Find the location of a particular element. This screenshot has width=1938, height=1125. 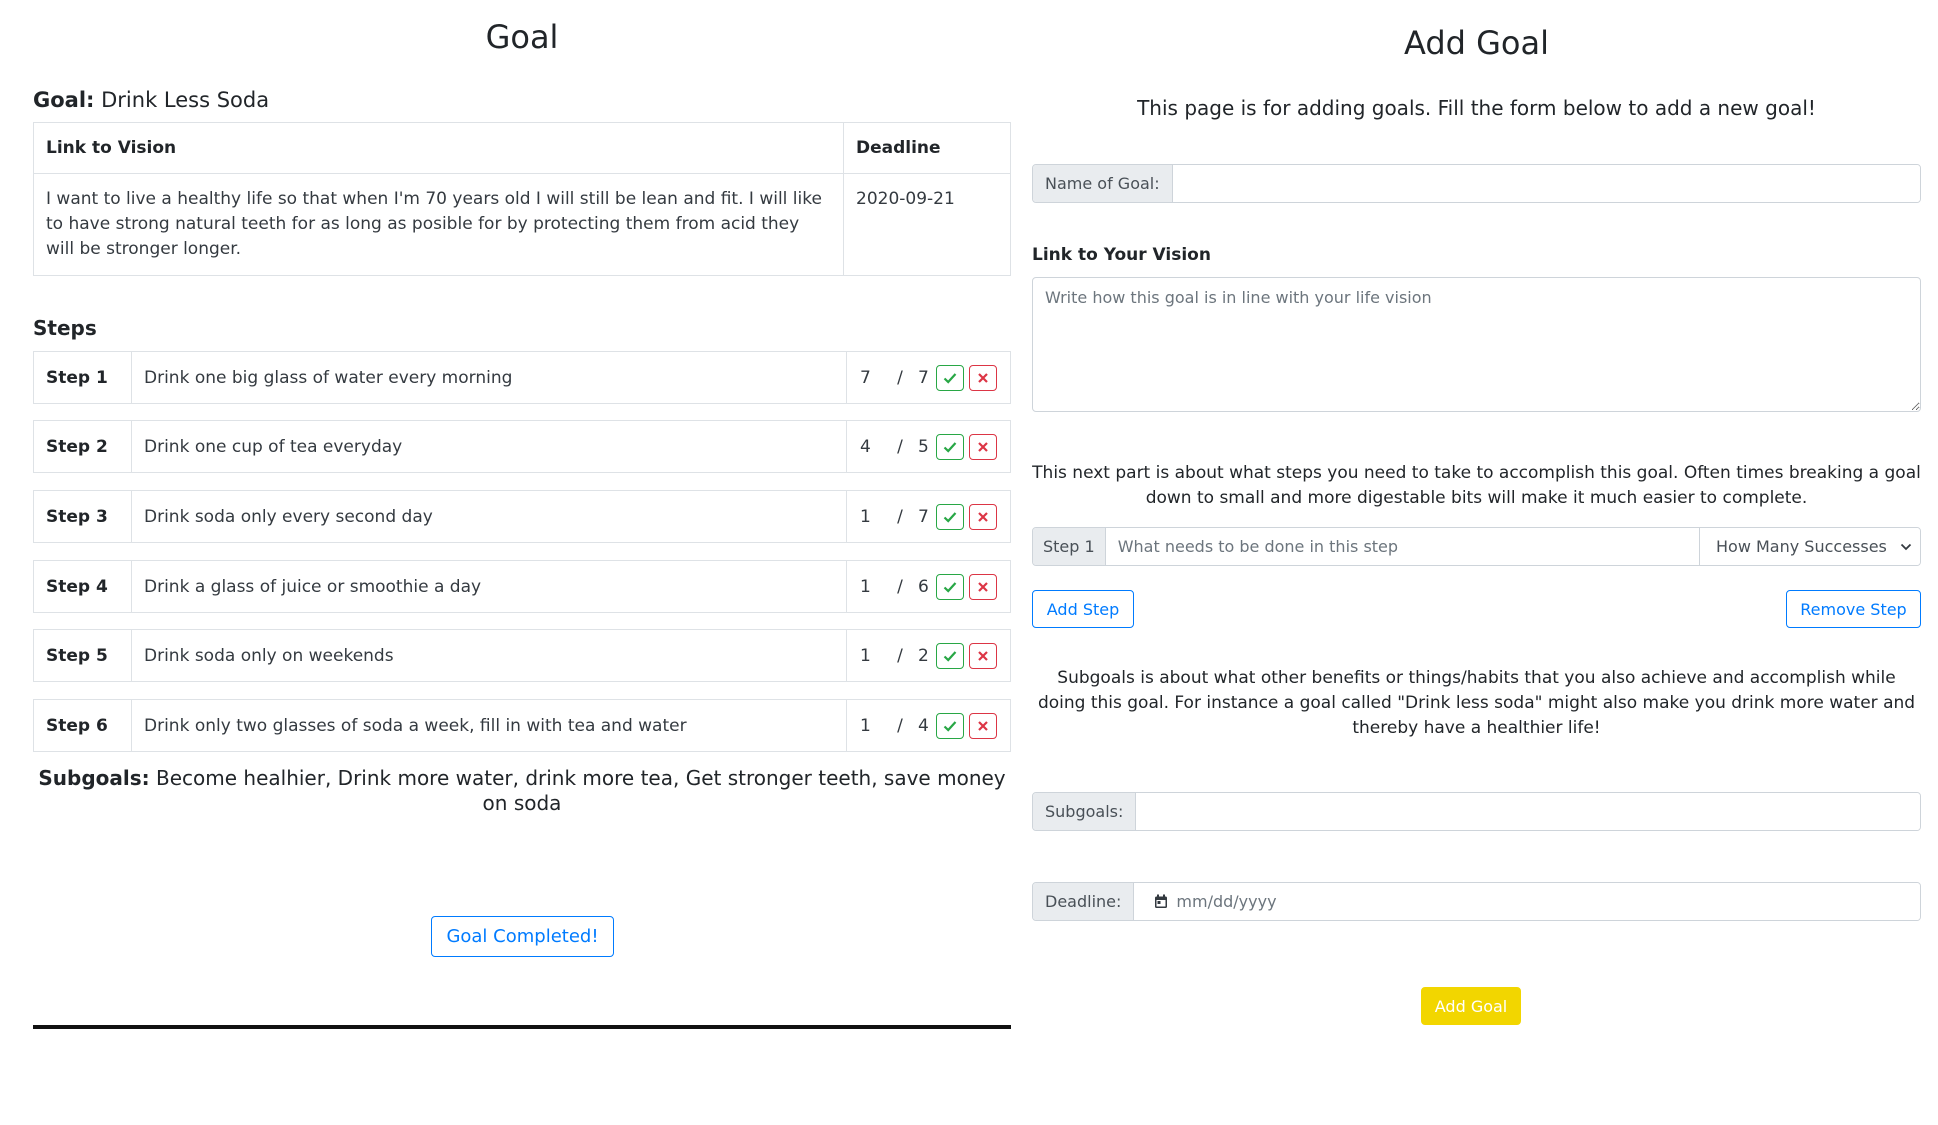

step-text: Drink soda only on weekends is located at coordinates (489, 655).